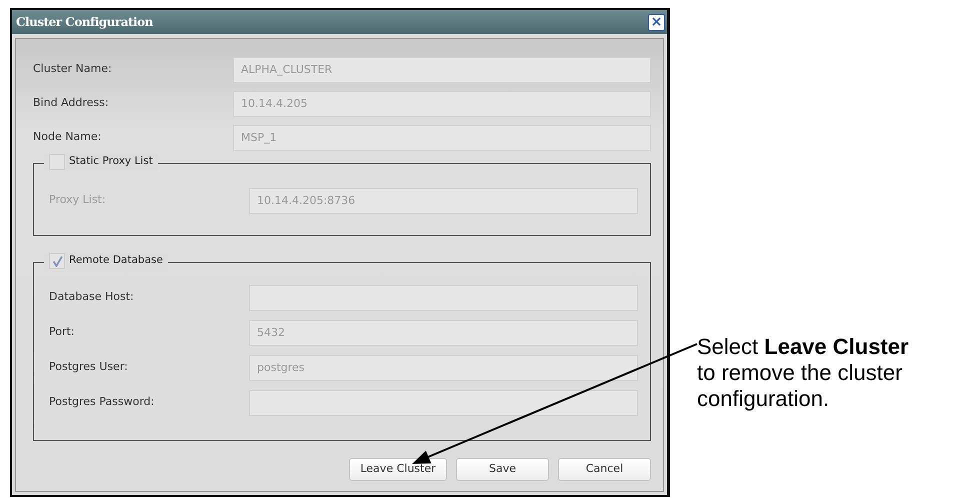 This screenshot has height=498, width=963. I want to click on field-label: Proxy List:, so click(78, 200).